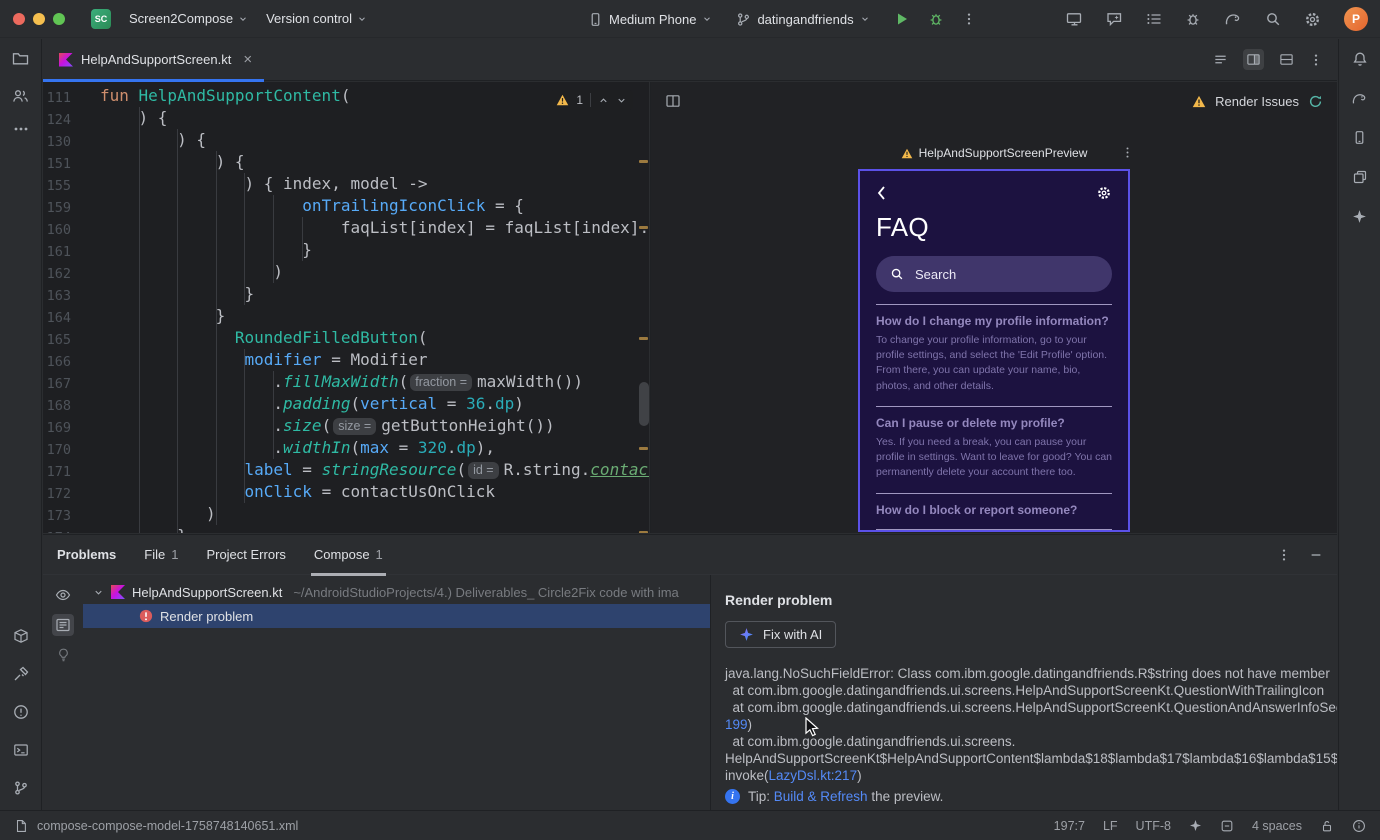 Image resolution: width=1380 pixels, height=840 pixels. What do you see at coordinates (346, 294) in the screenshot?
I see `code-line: 163 }` at bounding box center [346, 294].